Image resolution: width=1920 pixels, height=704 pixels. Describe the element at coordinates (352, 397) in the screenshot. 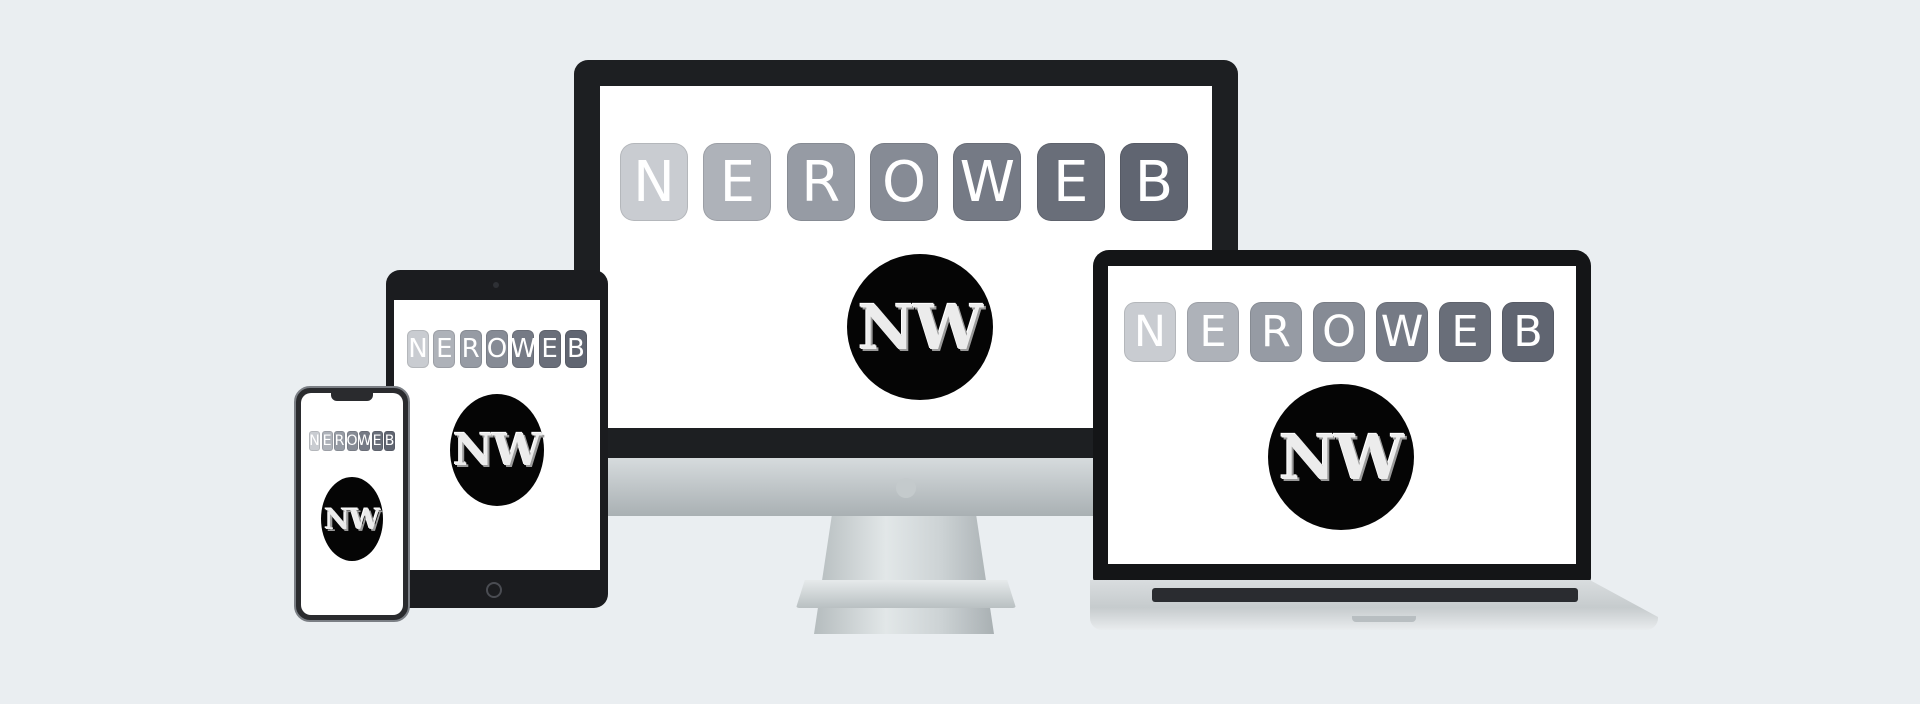

I see `phone-notch` at that location.